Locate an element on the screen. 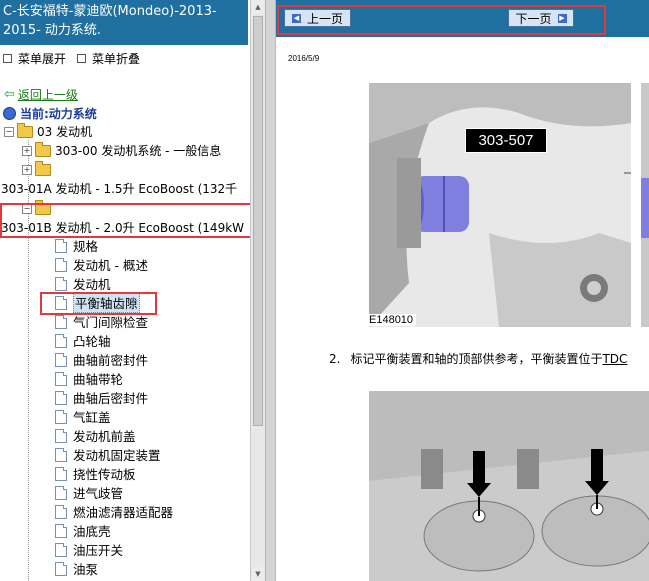 The height and width of the screenshot is (581, 649). instruction-step: 2. 标记平衡装置和轴的顶部供参考，平衡装置位于TDC is located at coordinates (478, 358).